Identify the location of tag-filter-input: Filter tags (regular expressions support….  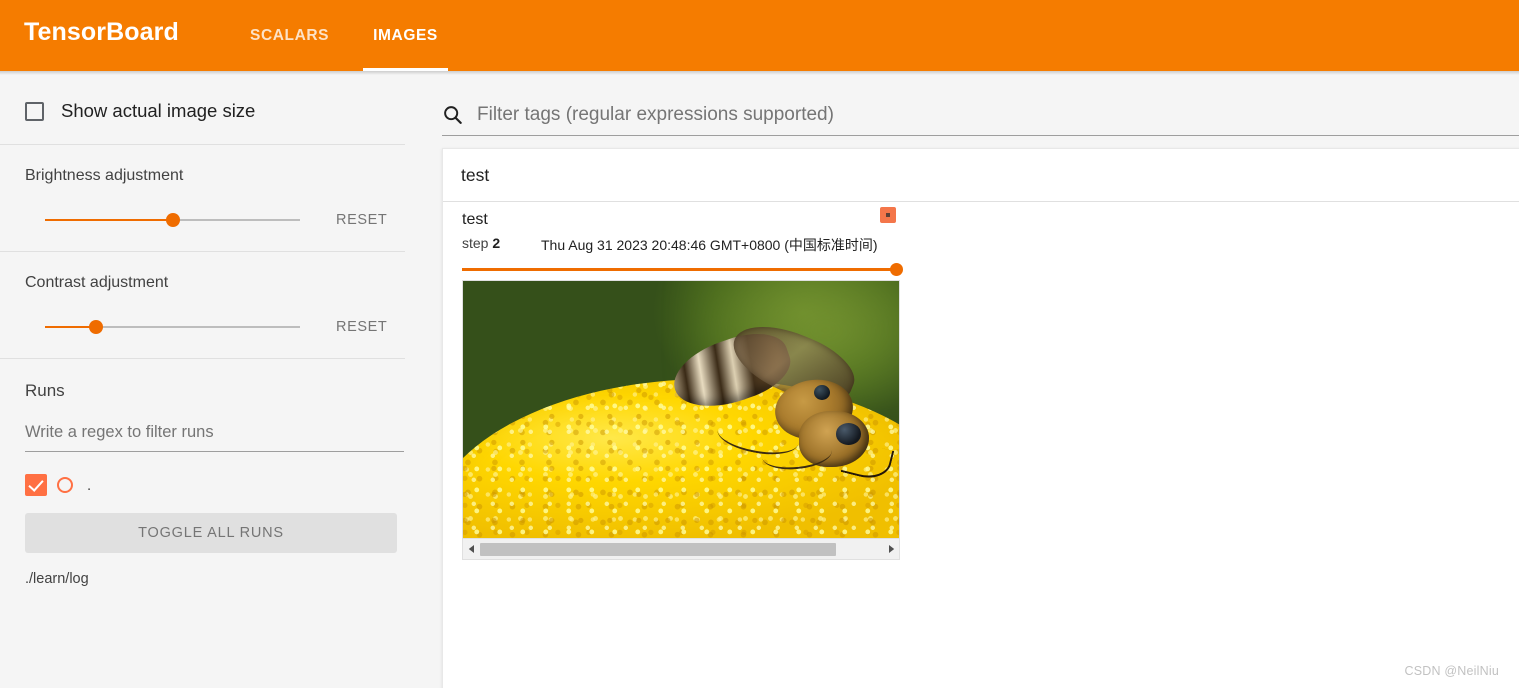
(655, 115).